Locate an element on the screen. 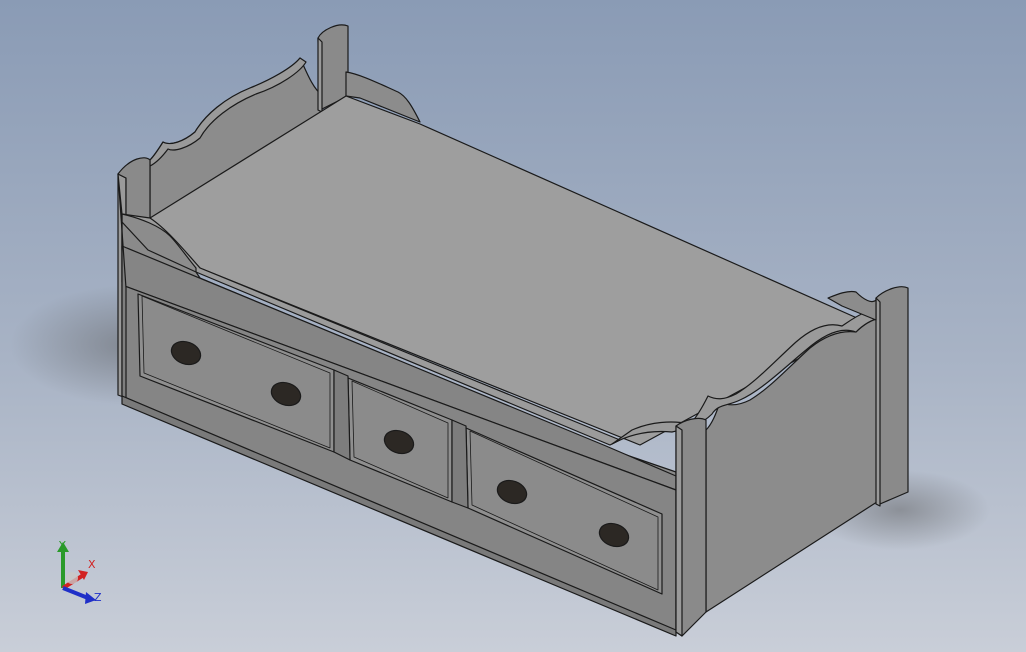 This screenshot has width=1026, height=652. triad-origin-icon is located at coordinates (72, 578).